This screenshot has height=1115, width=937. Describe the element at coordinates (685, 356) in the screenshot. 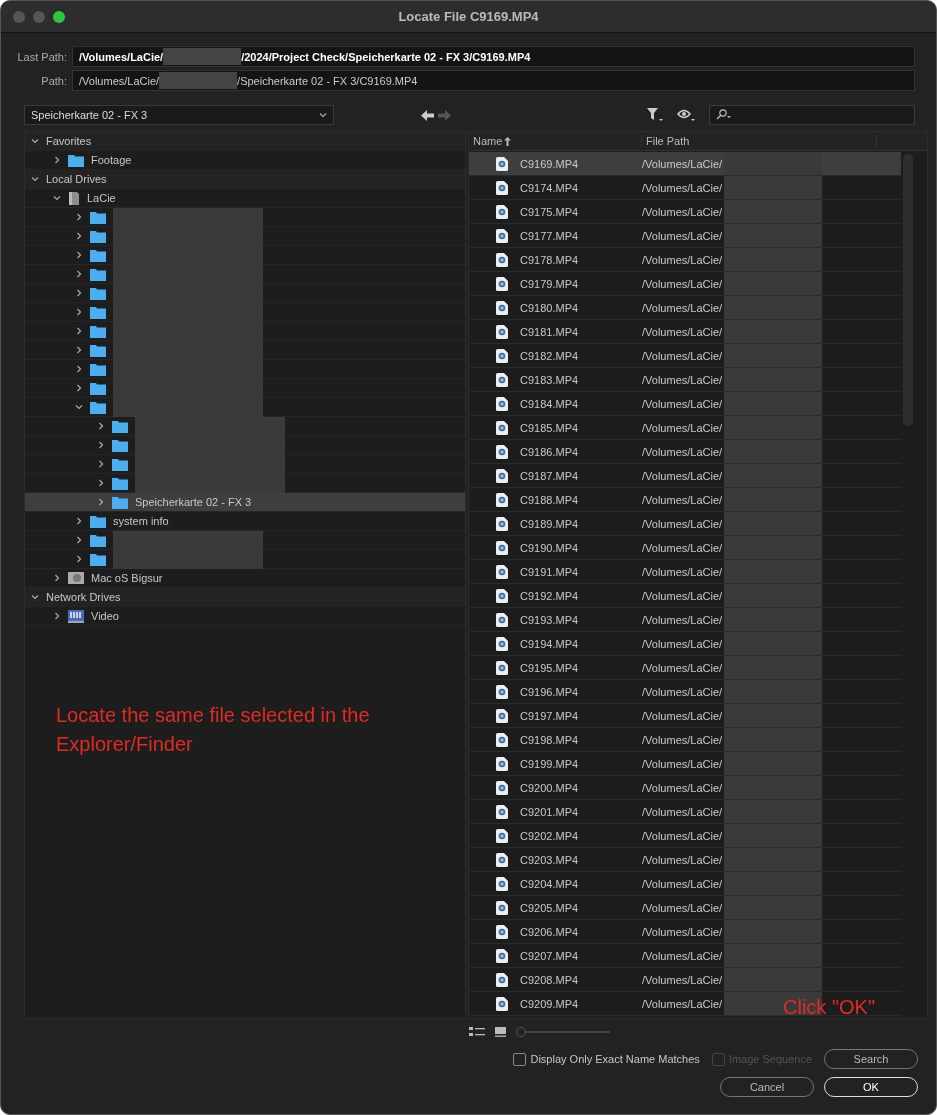

I see `file-row: C9182.MP4 /Volumes/LaCie/` at that location.